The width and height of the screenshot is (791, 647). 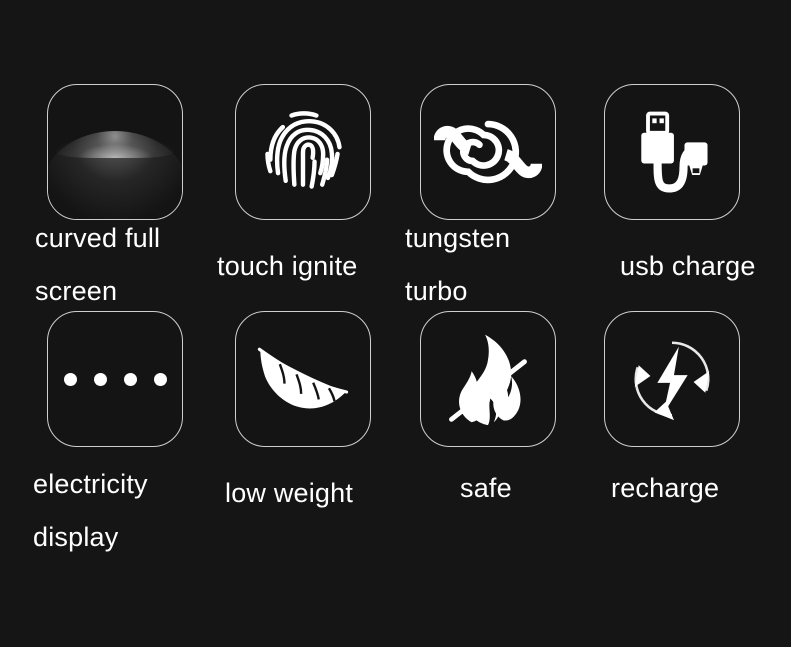 I want to click on recharge-lightning-icon, so click(x=672, y=379).